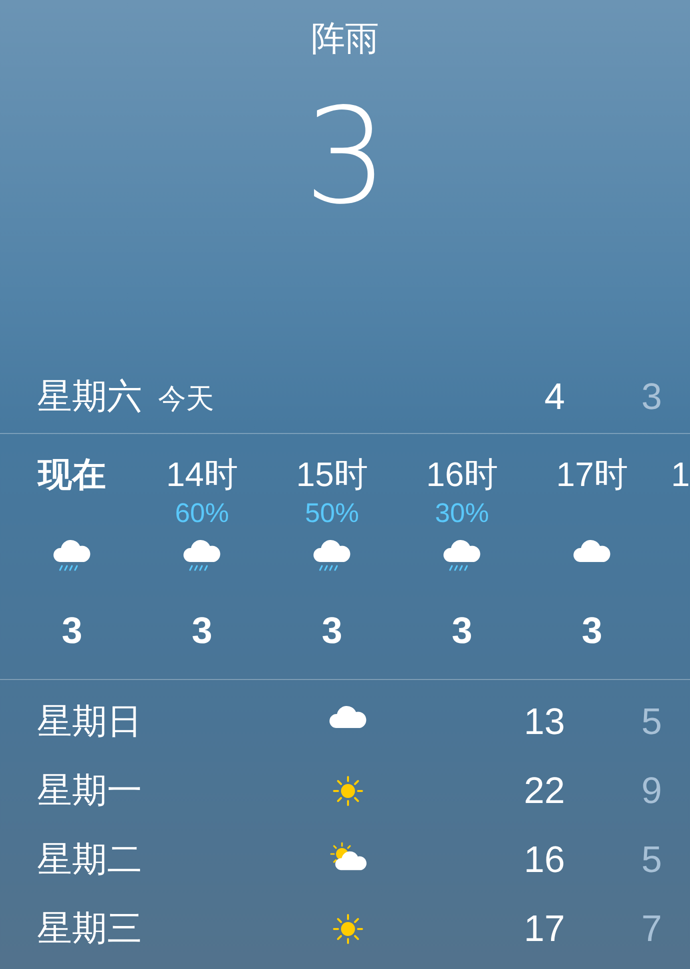 The height and width of the screenshot is (969, 690). Describe the element at coordinates (186, 399) in the screenshot. I see `today-label: 今天` at that location.